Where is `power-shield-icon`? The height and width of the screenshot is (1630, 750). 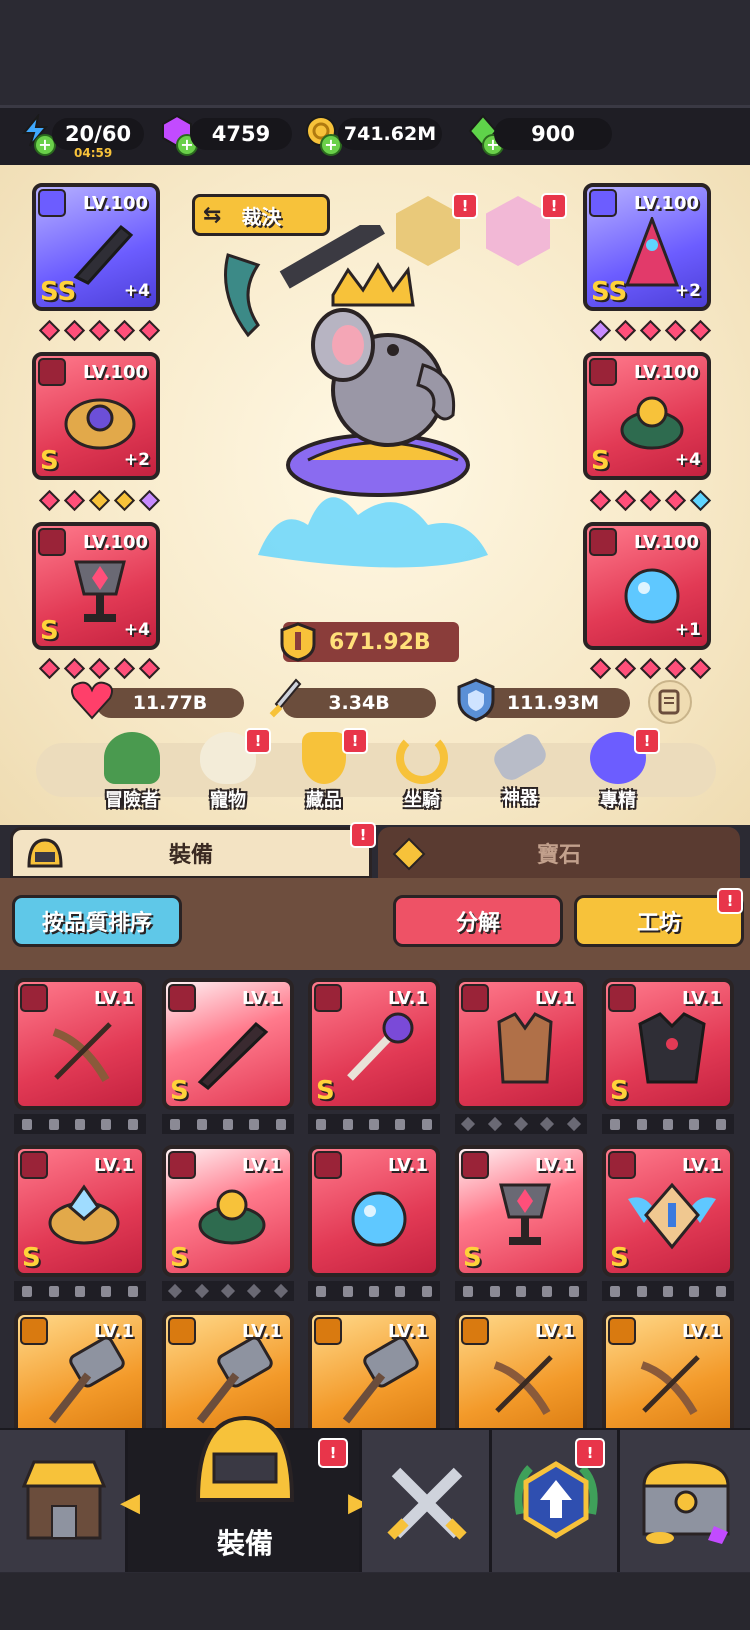 power-shield-icon is located at coordinates (298, 642).